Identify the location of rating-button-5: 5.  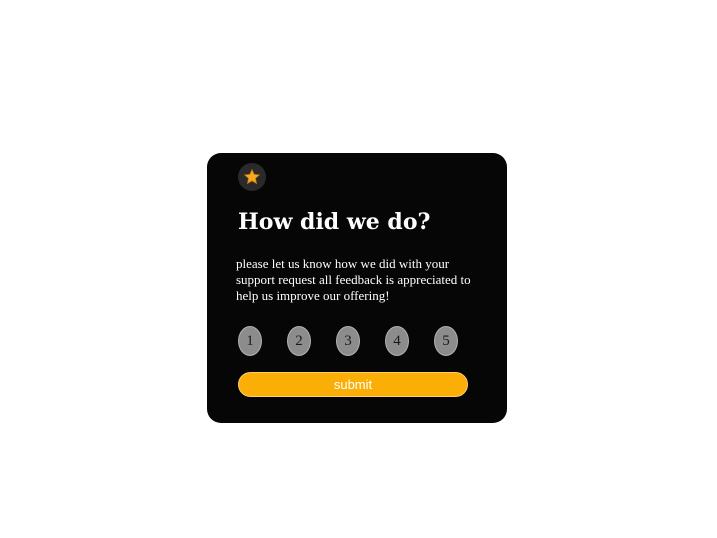
(446, 341).